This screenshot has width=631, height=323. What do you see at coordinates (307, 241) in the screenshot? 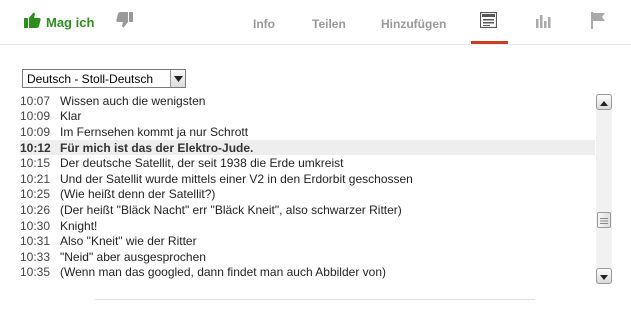
I see `transcript-line: 10:31 Also "Kneit" wie der Ritter` at bounding box center [307, 241].